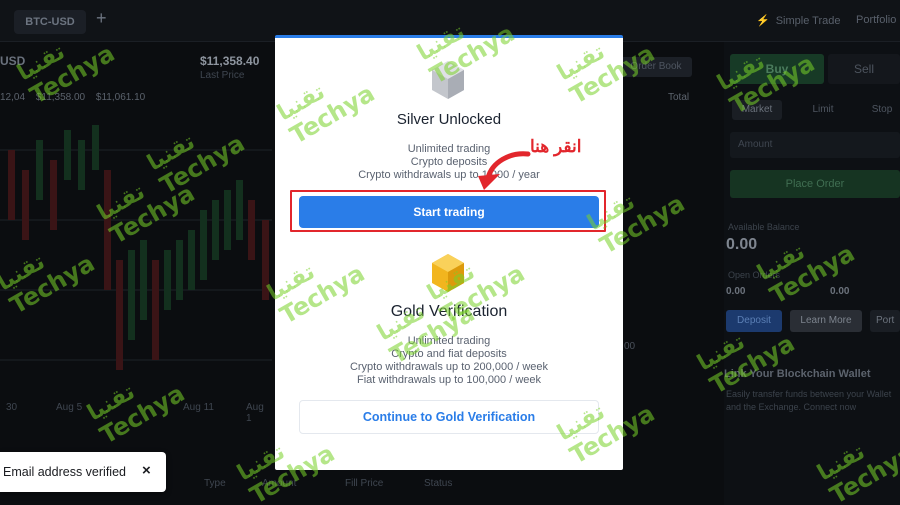 The height and width of the screenshot is (505, 900). I want to click on ohlc-value: $11,061.10, so click(120, 97).